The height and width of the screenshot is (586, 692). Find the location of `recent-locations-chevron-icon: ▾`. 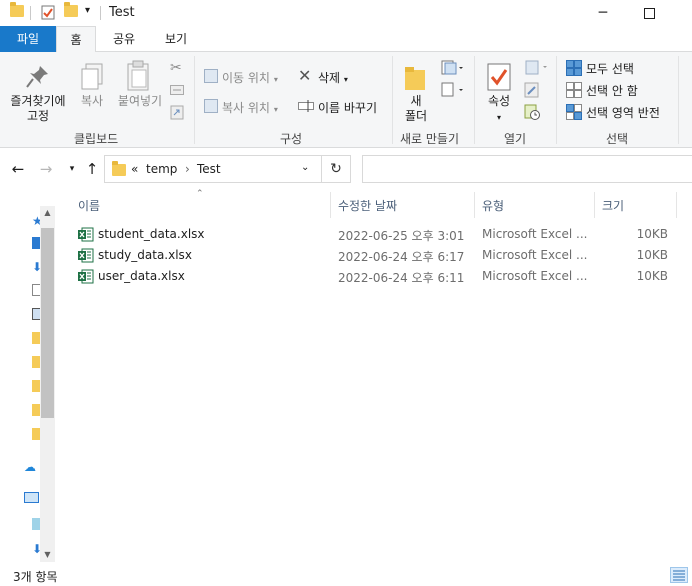

recent-locations-chevron-icon: ▾ is located at coordinates (72, 169).